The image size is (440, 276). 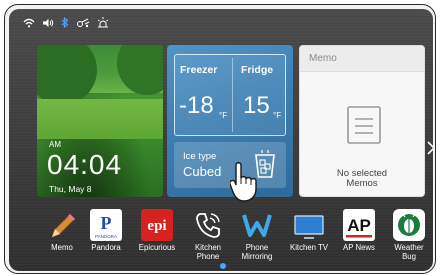 I want to click on app-label-line: Weather, so click(x=409, y=247).